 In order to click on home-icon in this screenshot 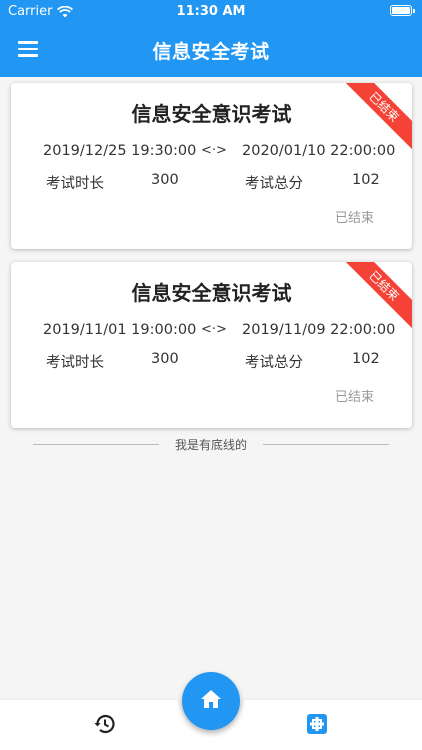, I will do `click(211, 701)`.